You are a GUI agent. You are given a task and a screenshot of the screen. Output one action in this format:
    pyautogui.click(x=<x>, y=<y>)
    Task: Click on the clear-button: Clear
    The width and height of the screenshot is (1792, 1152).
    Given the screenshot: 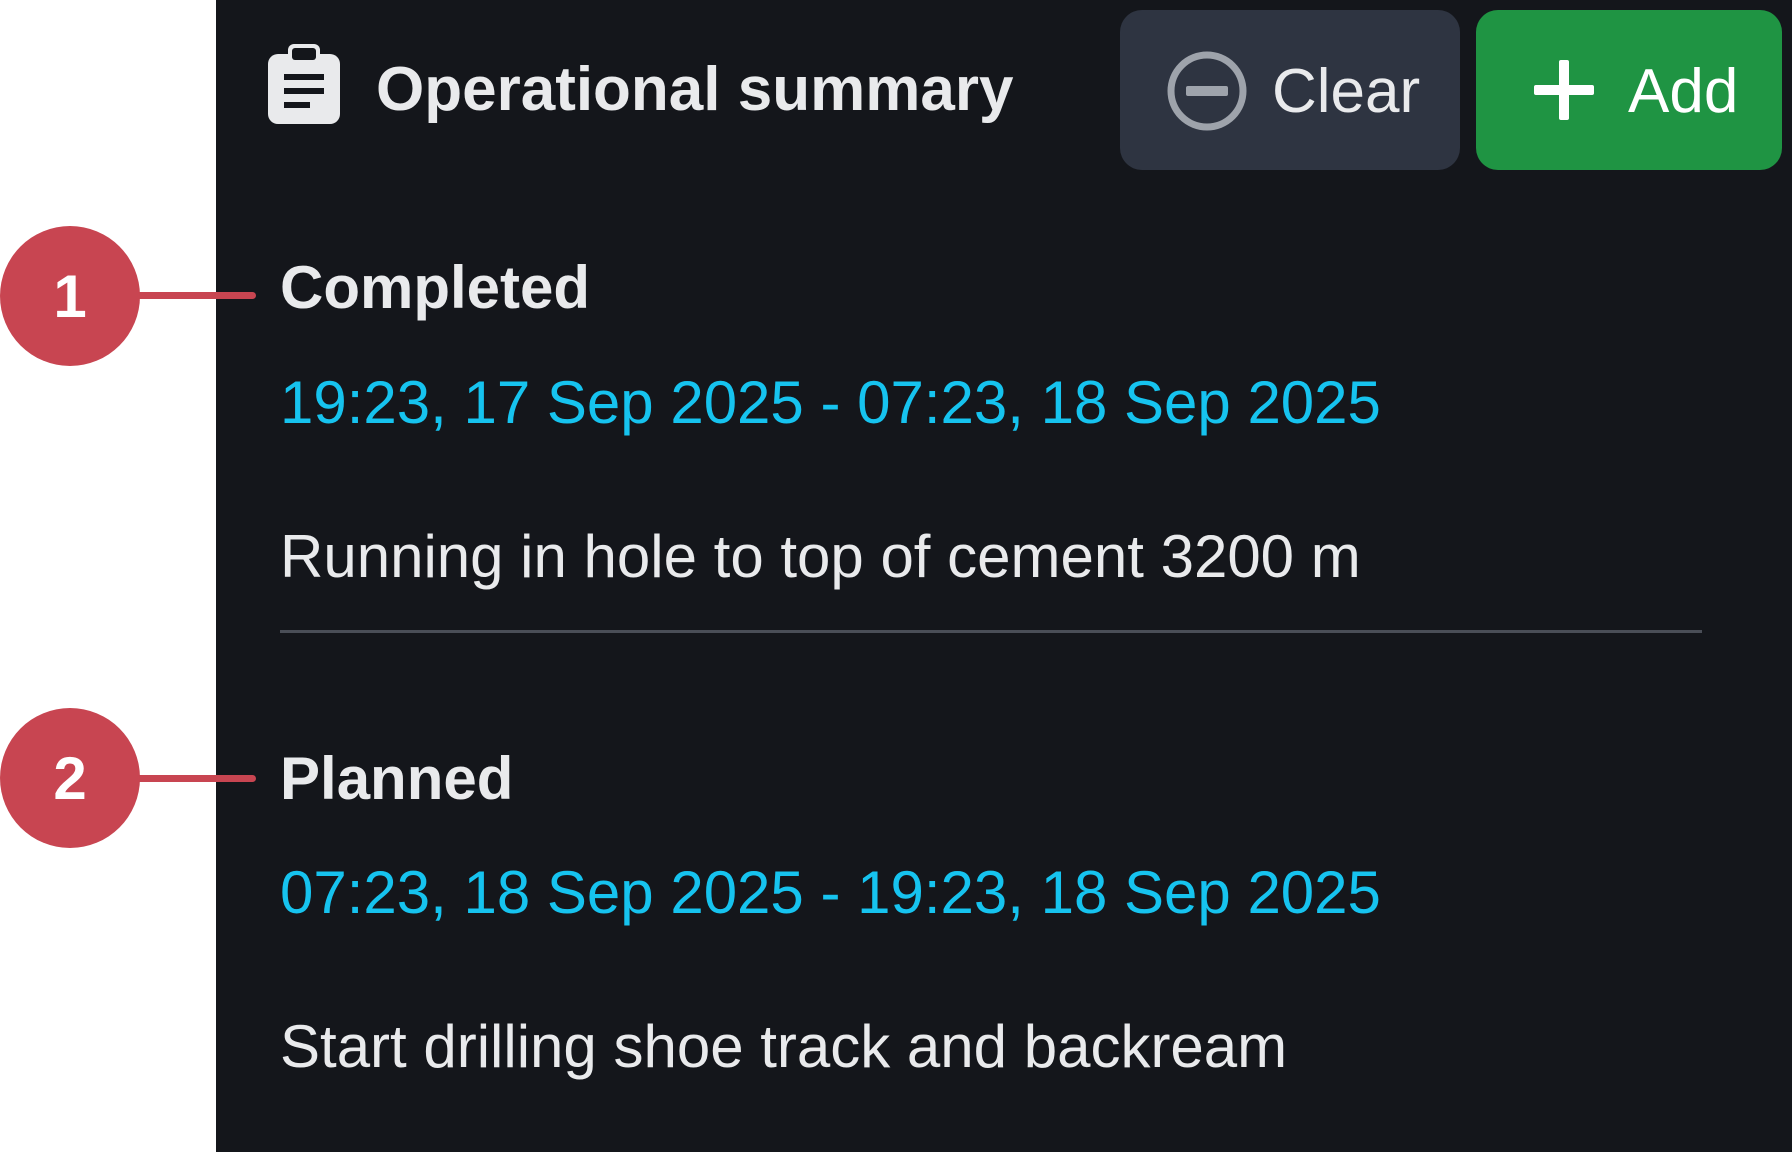 What is the action you would take?
    pyautogui.click(x=1290, y=90)
    